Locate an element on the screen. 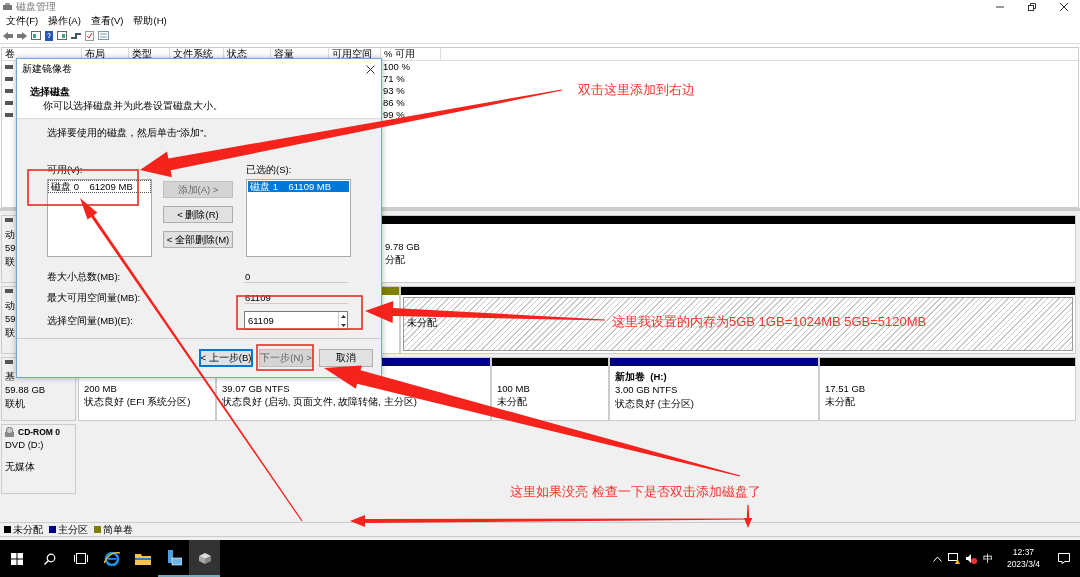 The height and width of the screenshot is (577, 1080). move-button: < 删除(R) is located at coordinates (198, 215).